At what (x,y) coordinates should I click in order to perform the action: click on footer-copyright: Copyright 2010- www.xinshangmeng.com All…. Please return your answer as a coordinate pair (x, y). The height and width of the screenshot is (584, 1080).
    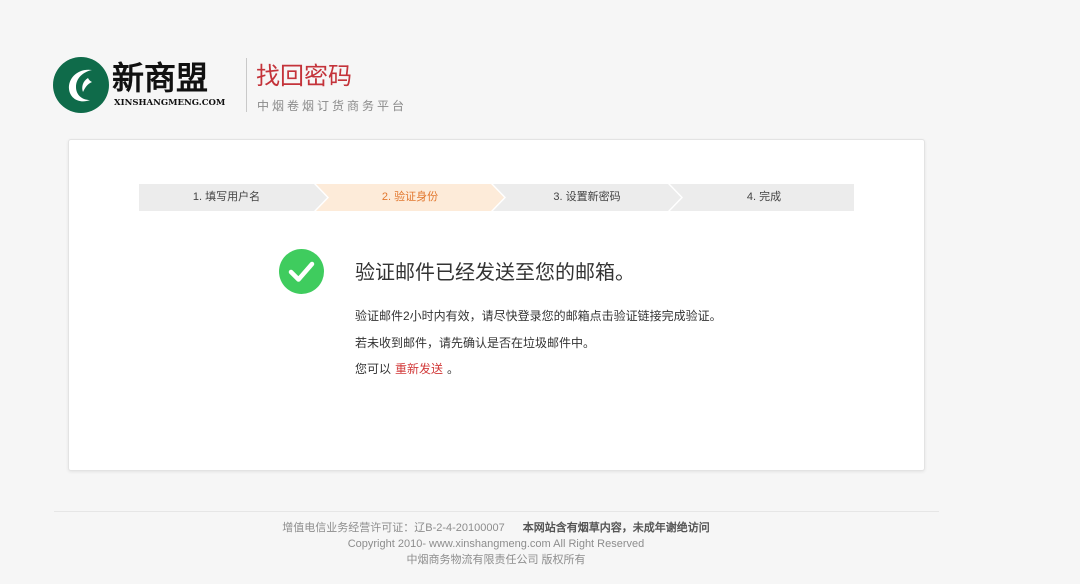
    Looking at the image, I should click on (496, 544).